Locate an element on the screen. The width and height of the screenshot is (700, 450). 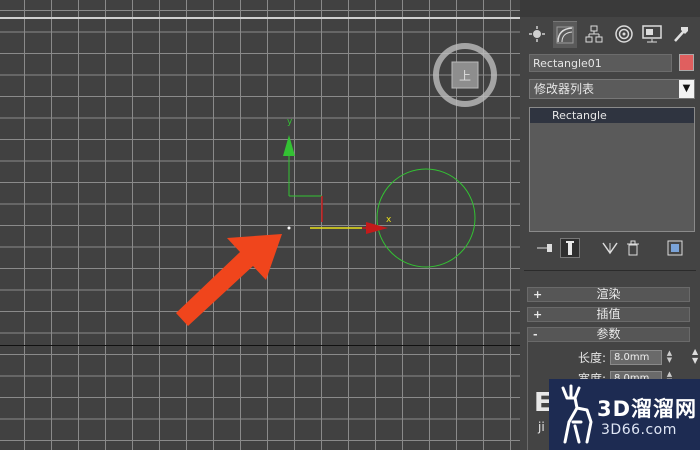
rollout-rendering: + 渲染 is located at coordinates (608, 294).